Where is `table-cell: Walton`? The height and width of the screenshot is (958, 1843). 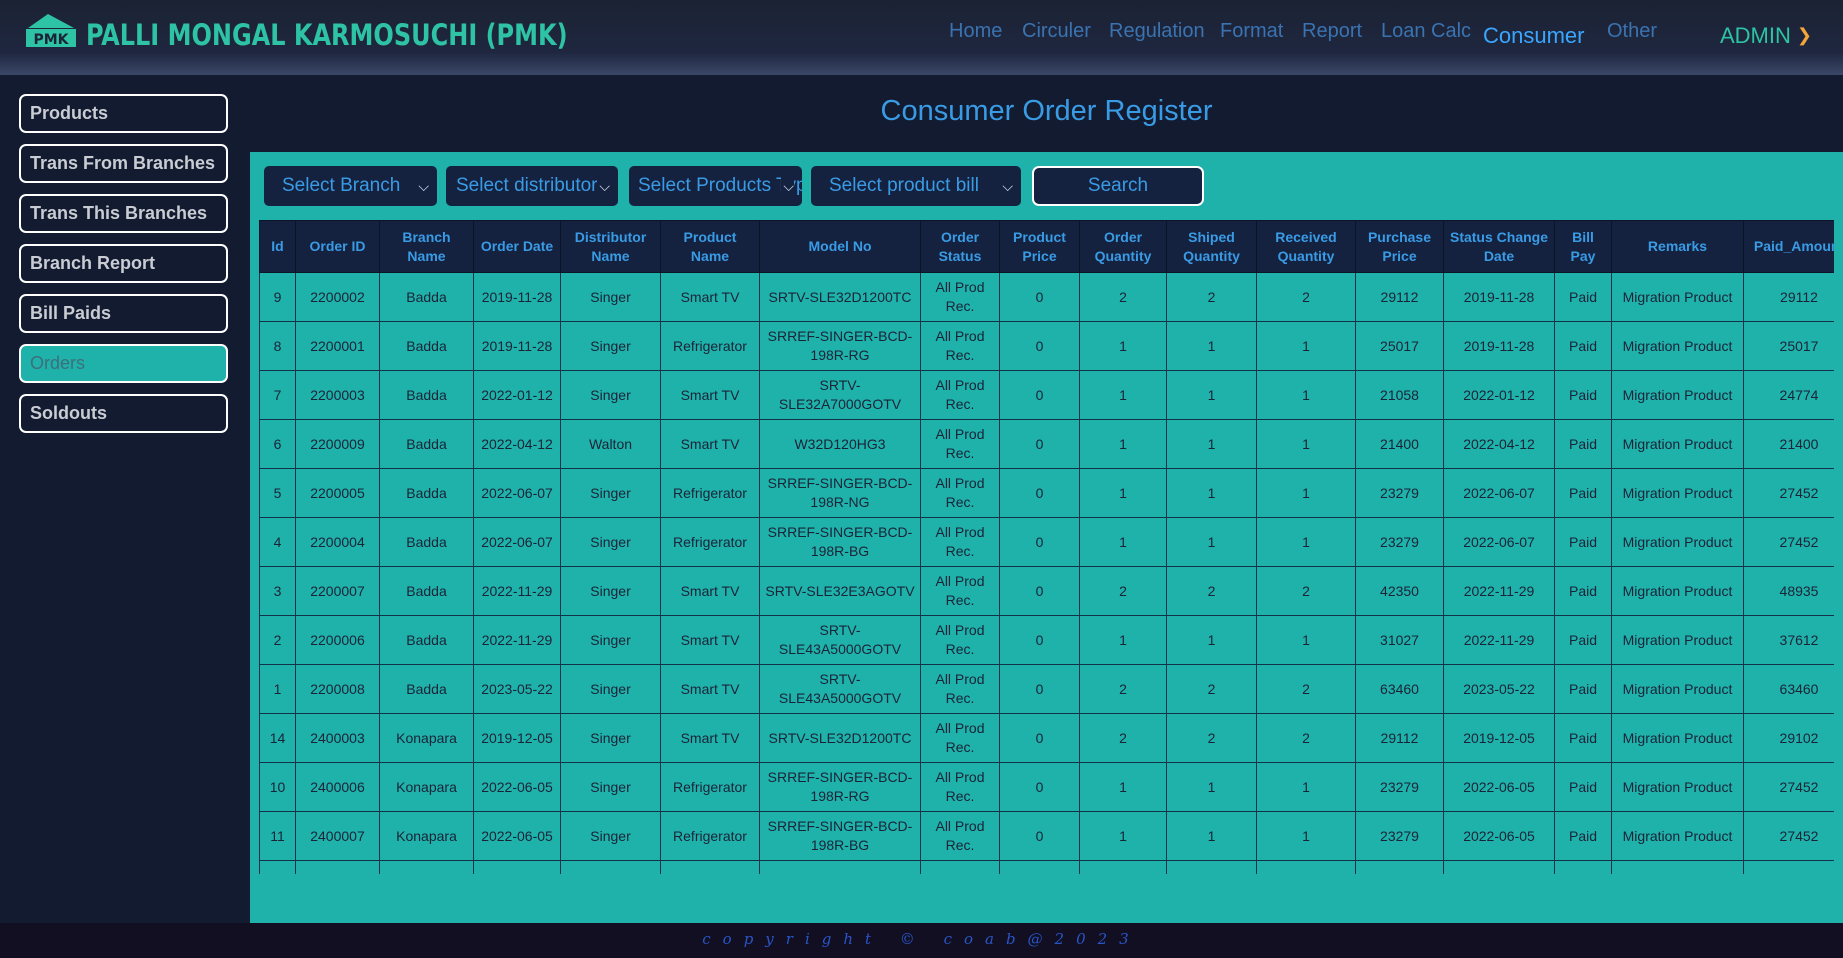 table-cell: Walton is located at coordinates (610, 444).